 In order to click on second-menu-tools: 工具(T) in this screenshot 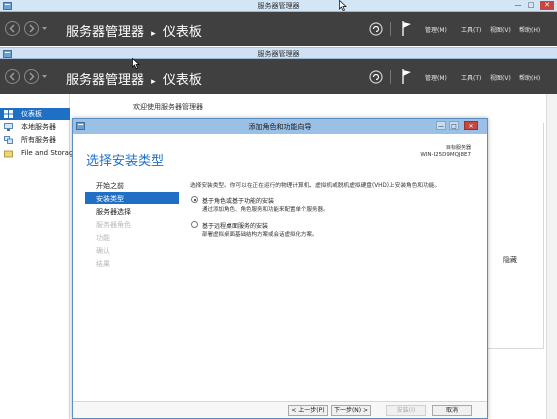, I will do `click(471, 77)`.